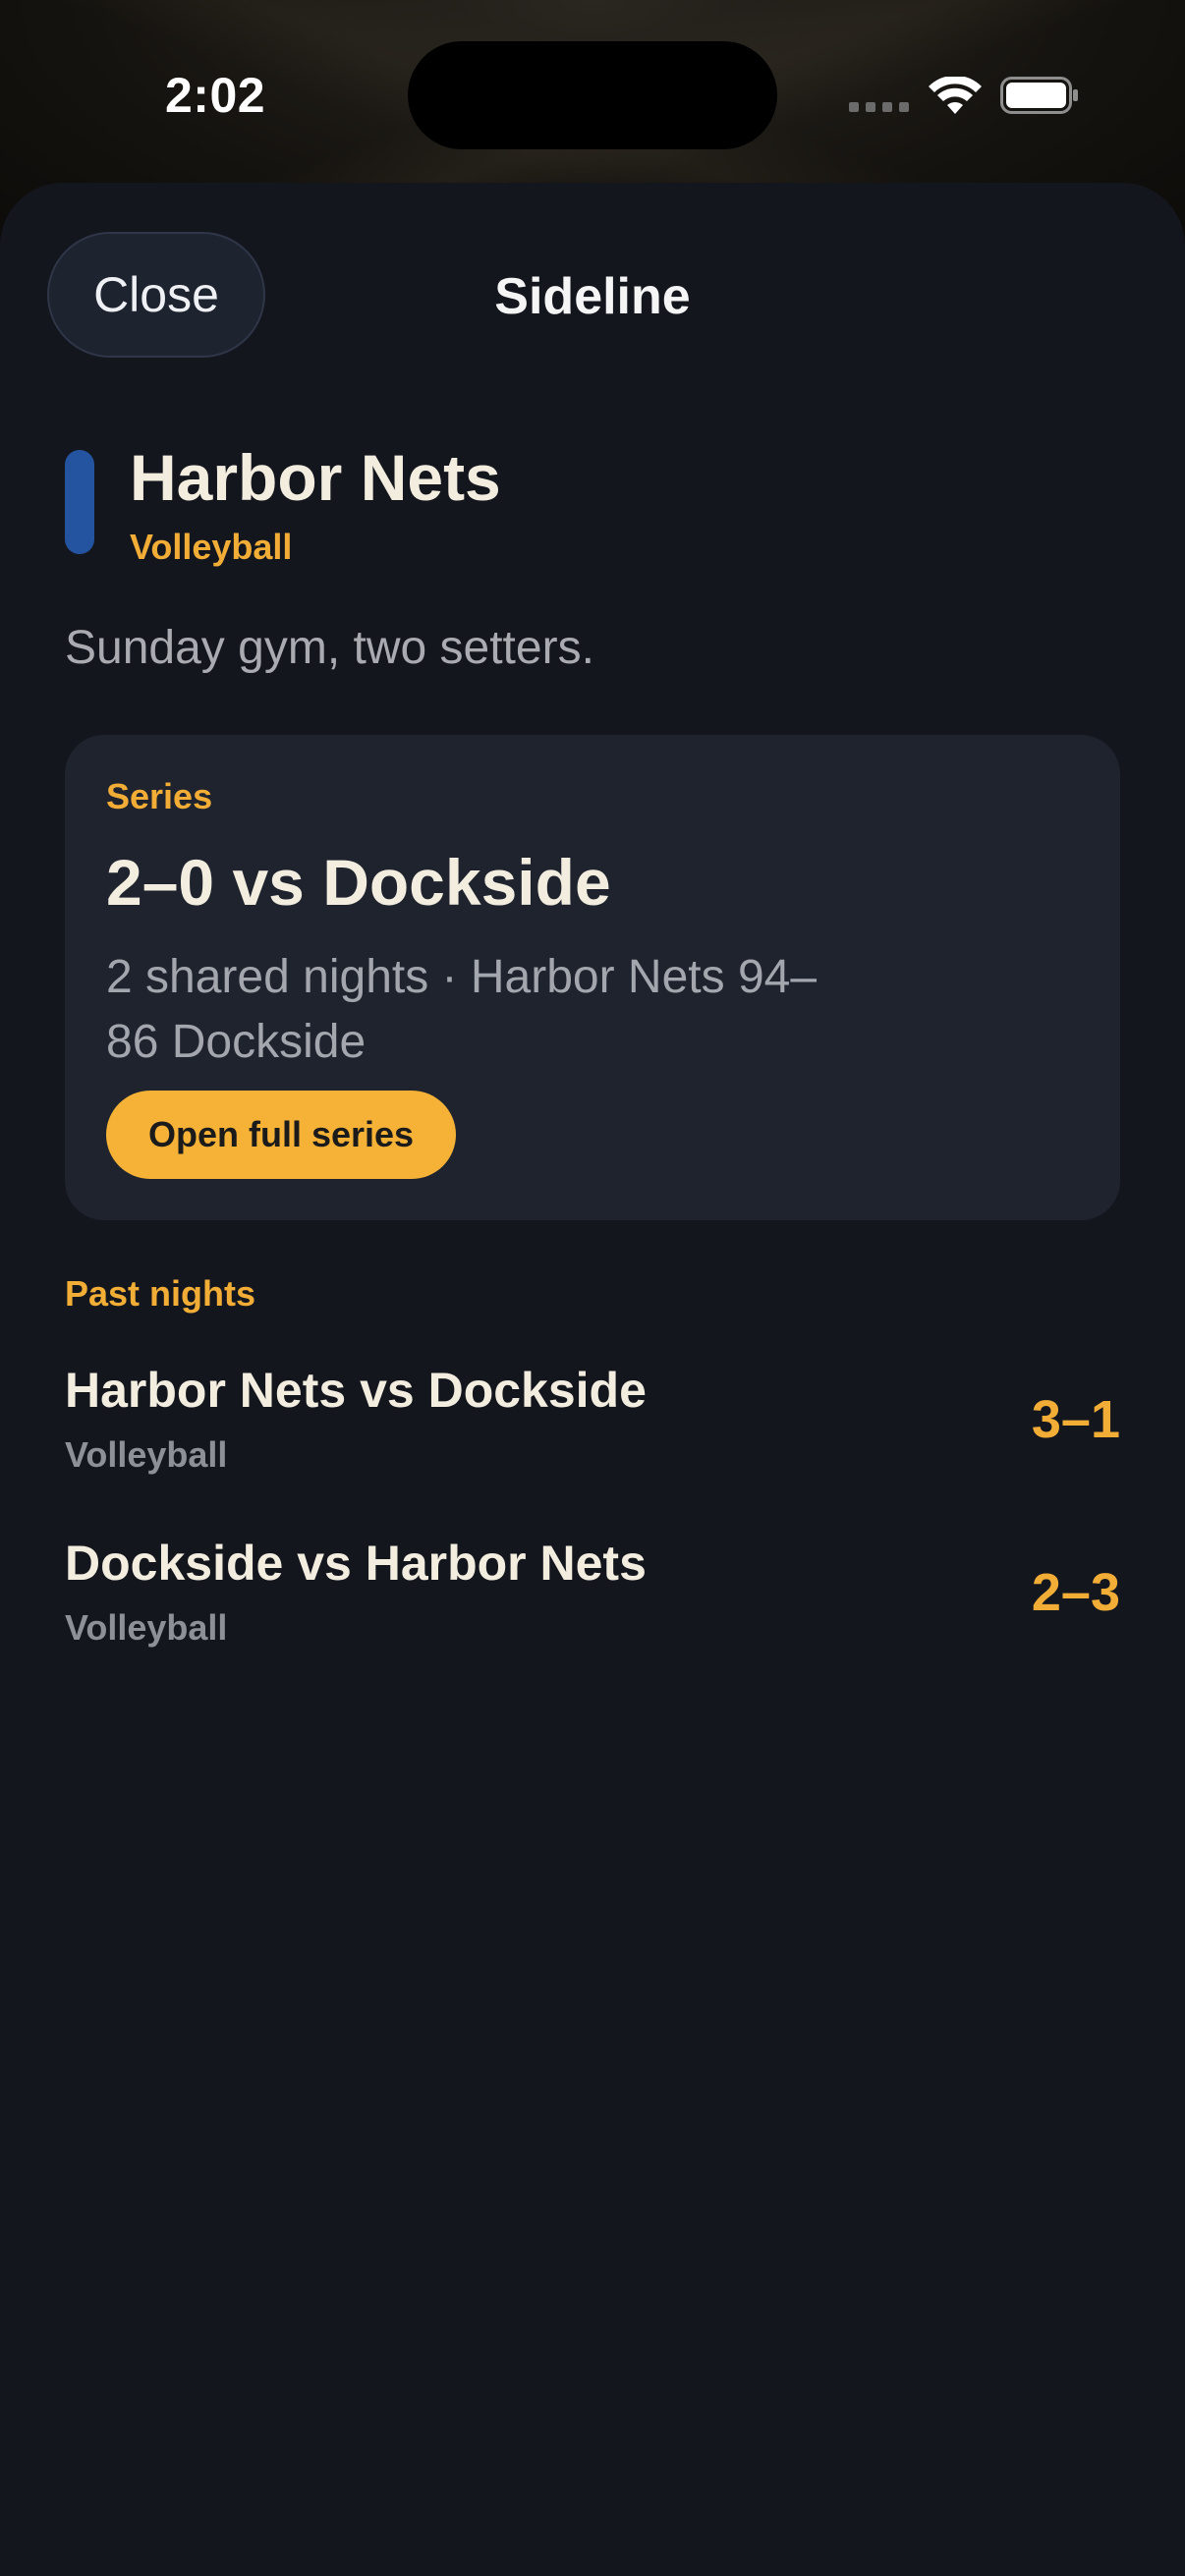 Image resolution: width=1185 pixels, height=2576 pixels. I want to click on team-sport: Volleyball, so click(212, 547).